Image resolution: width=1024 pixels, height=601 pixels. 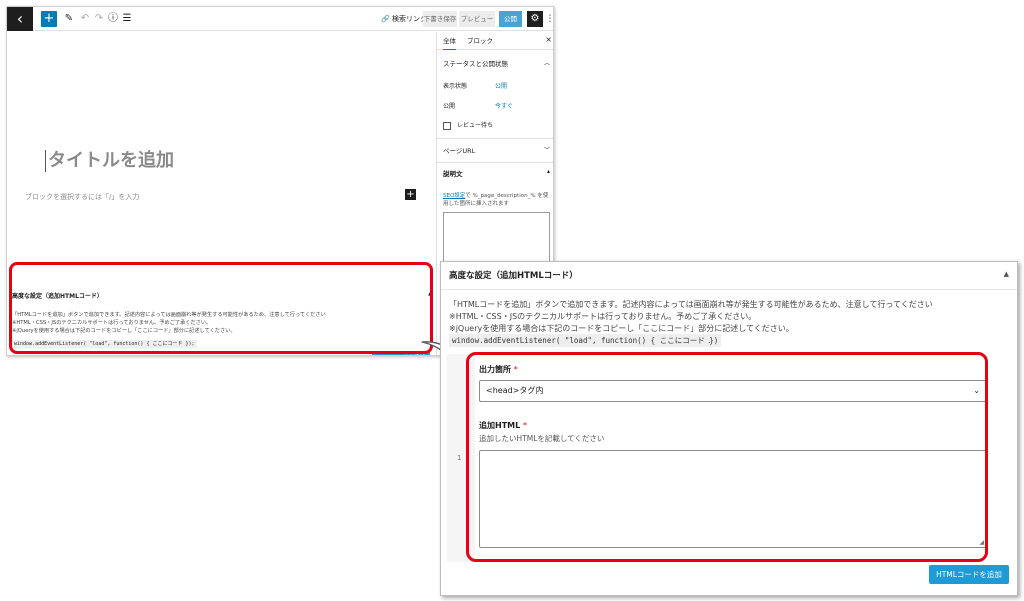 I want to click on publish-value: 今すぐ, so click(x=504, y=107).